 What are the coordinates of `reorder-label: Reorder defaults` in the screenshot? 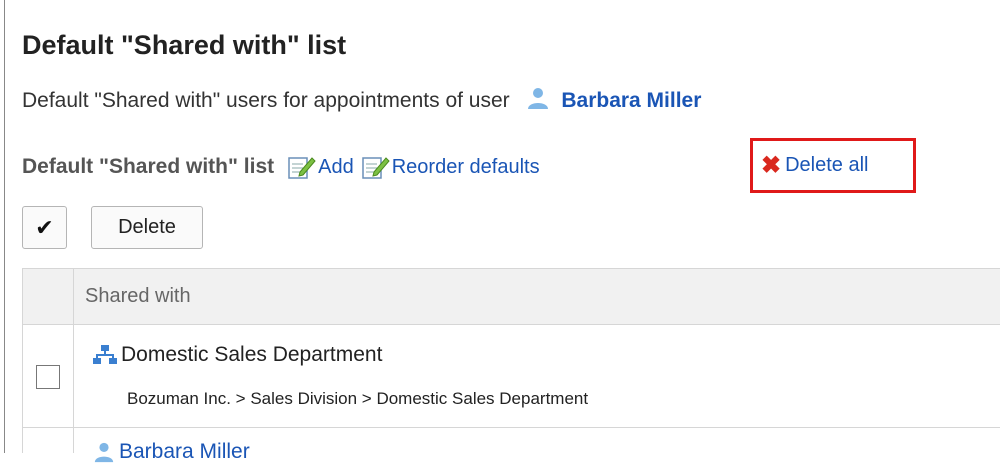 It's located at (465, 166).